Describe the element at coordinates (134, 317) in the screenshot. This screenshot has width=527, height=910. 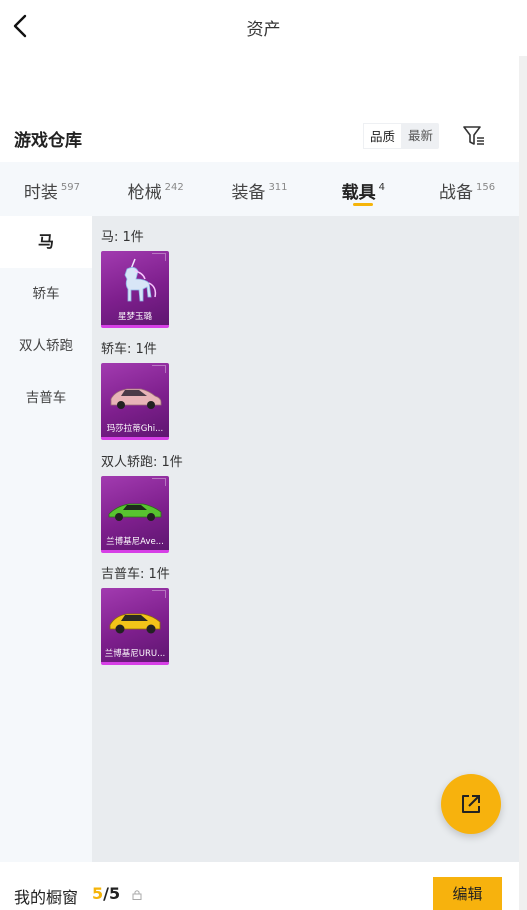
I see `item-name: 星梦玉璐` at that location.